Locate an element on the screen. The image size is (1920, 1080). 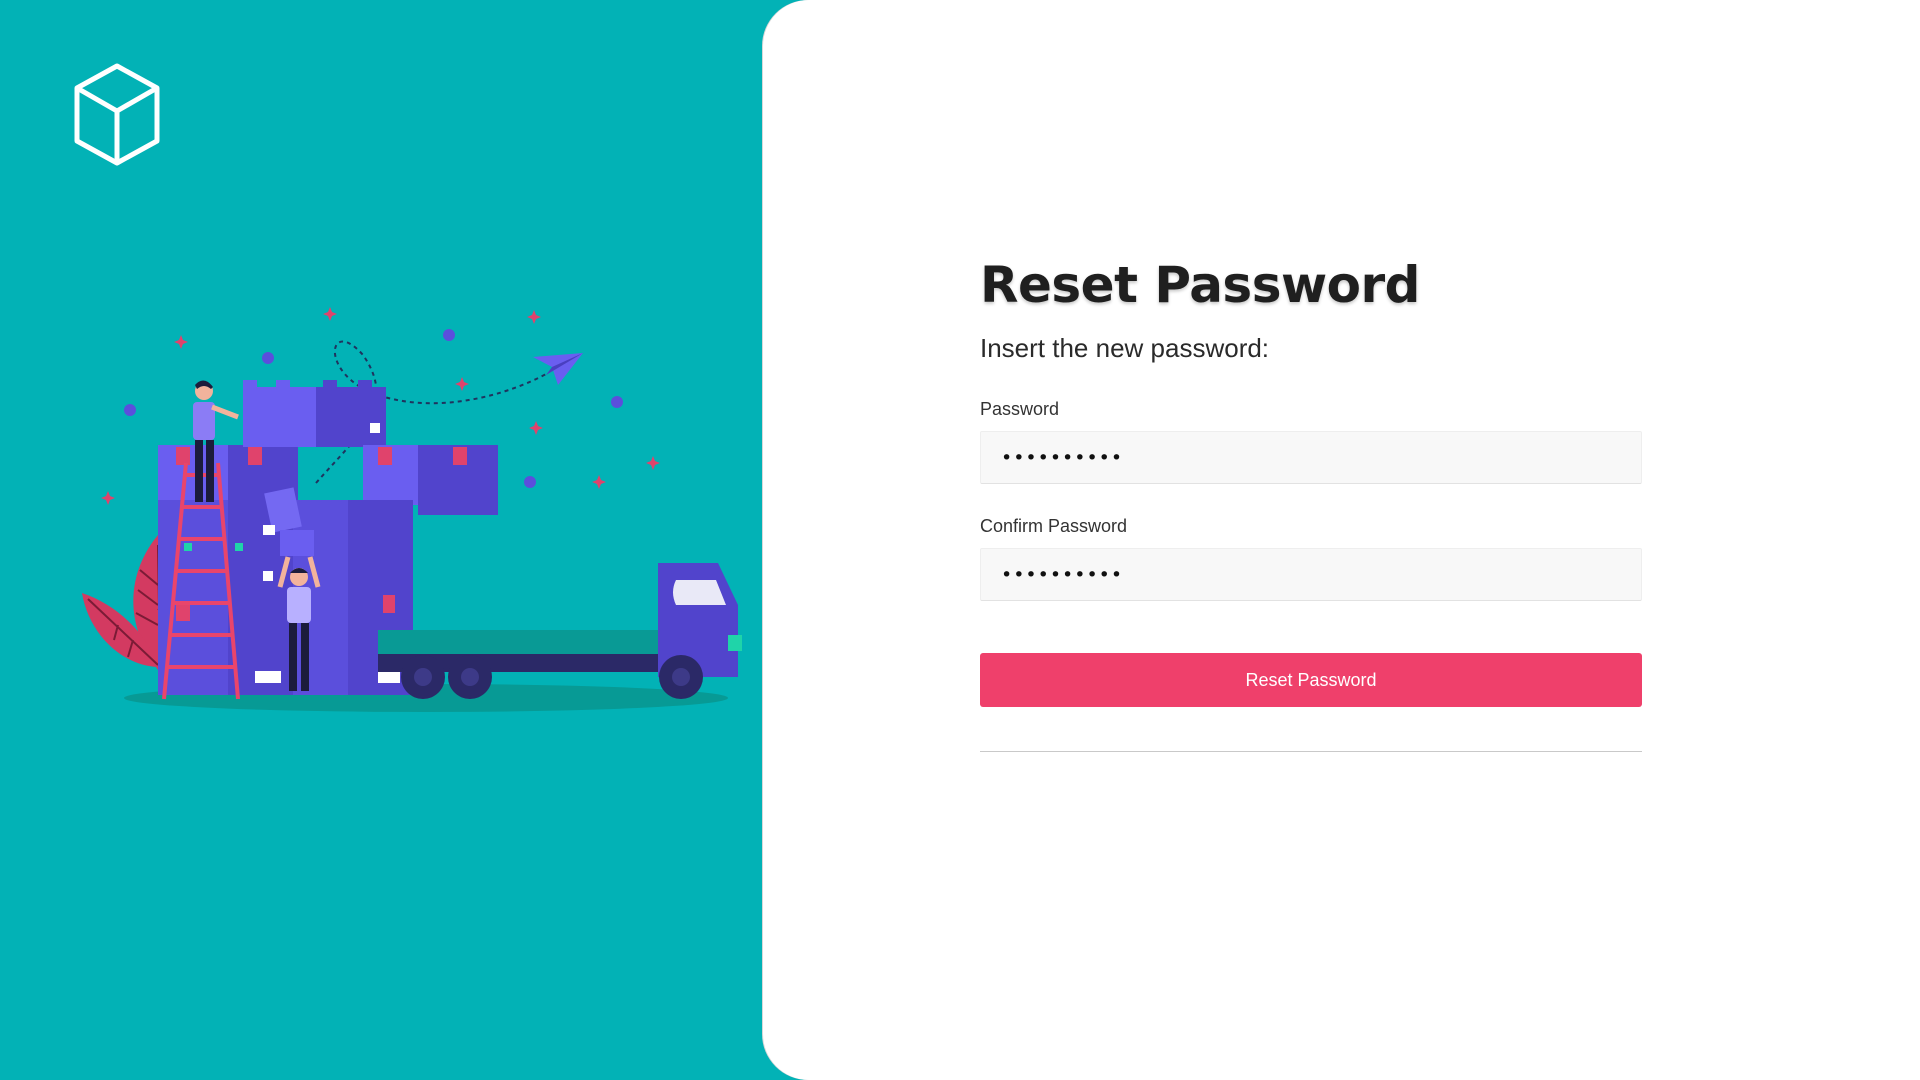
password-label: Password is located at coordinates (1020, 409).